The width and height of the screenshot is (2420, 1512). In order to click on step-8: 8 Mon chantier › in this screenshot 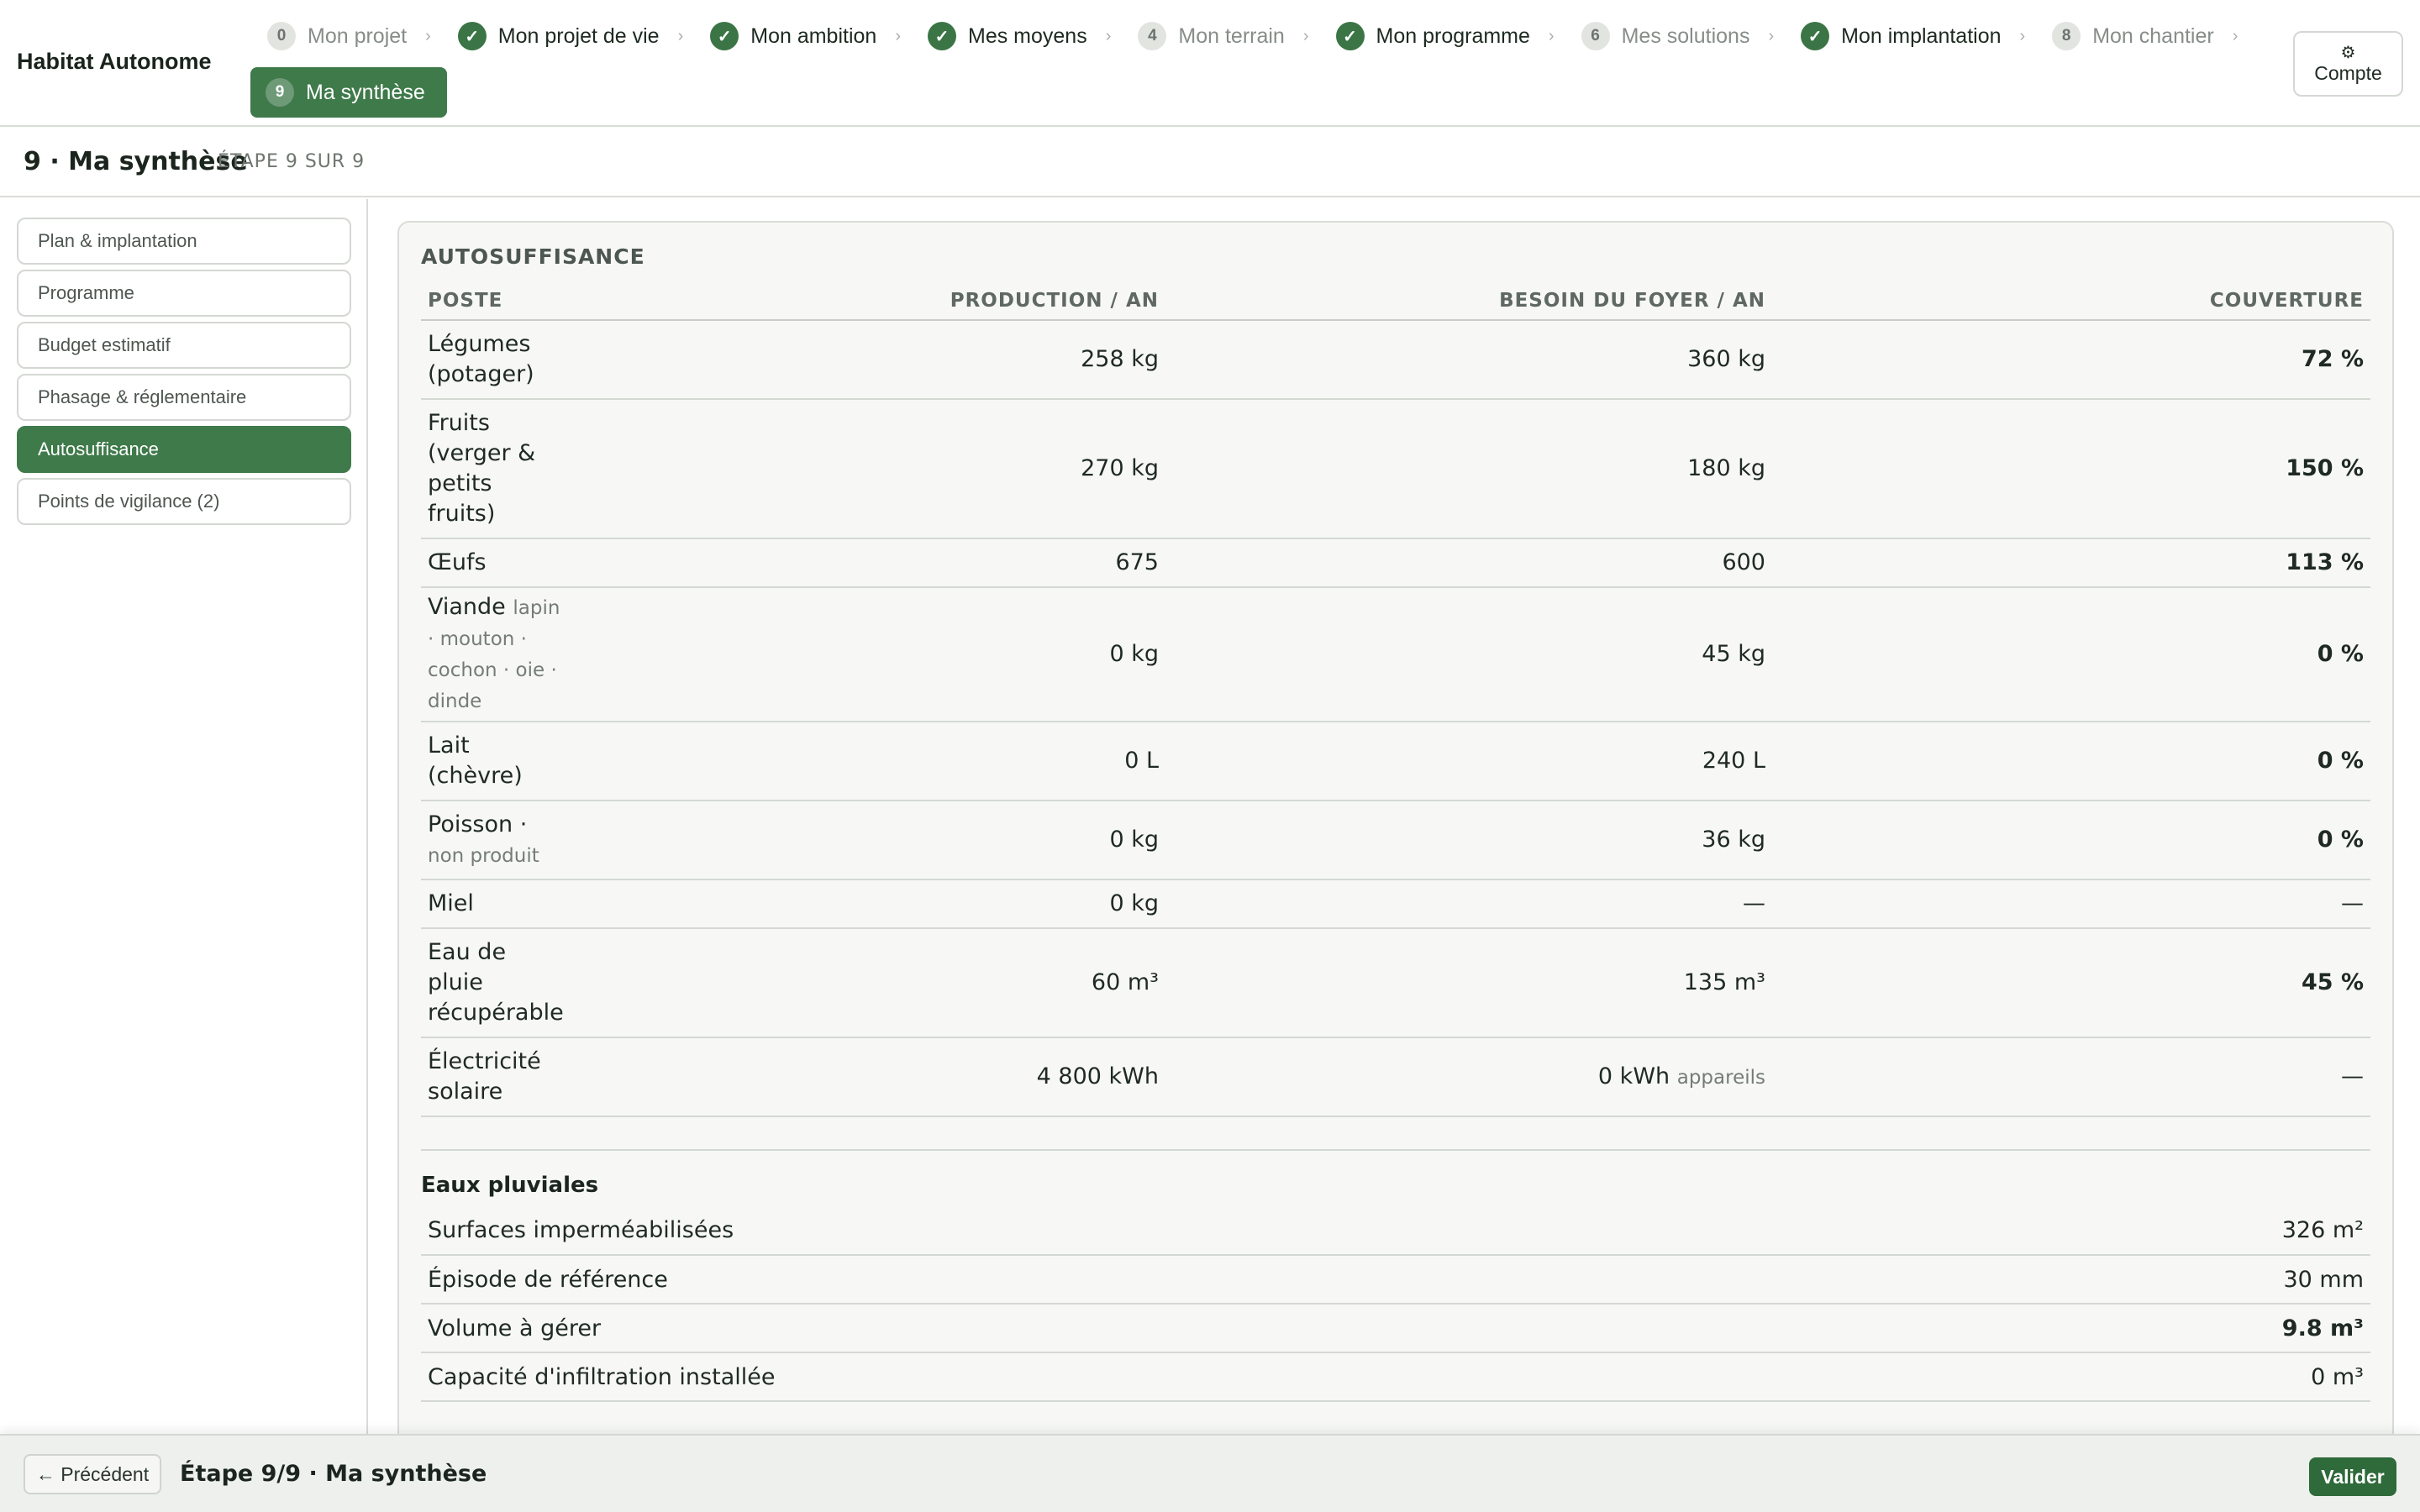, I will do `click(2142, 36)`.